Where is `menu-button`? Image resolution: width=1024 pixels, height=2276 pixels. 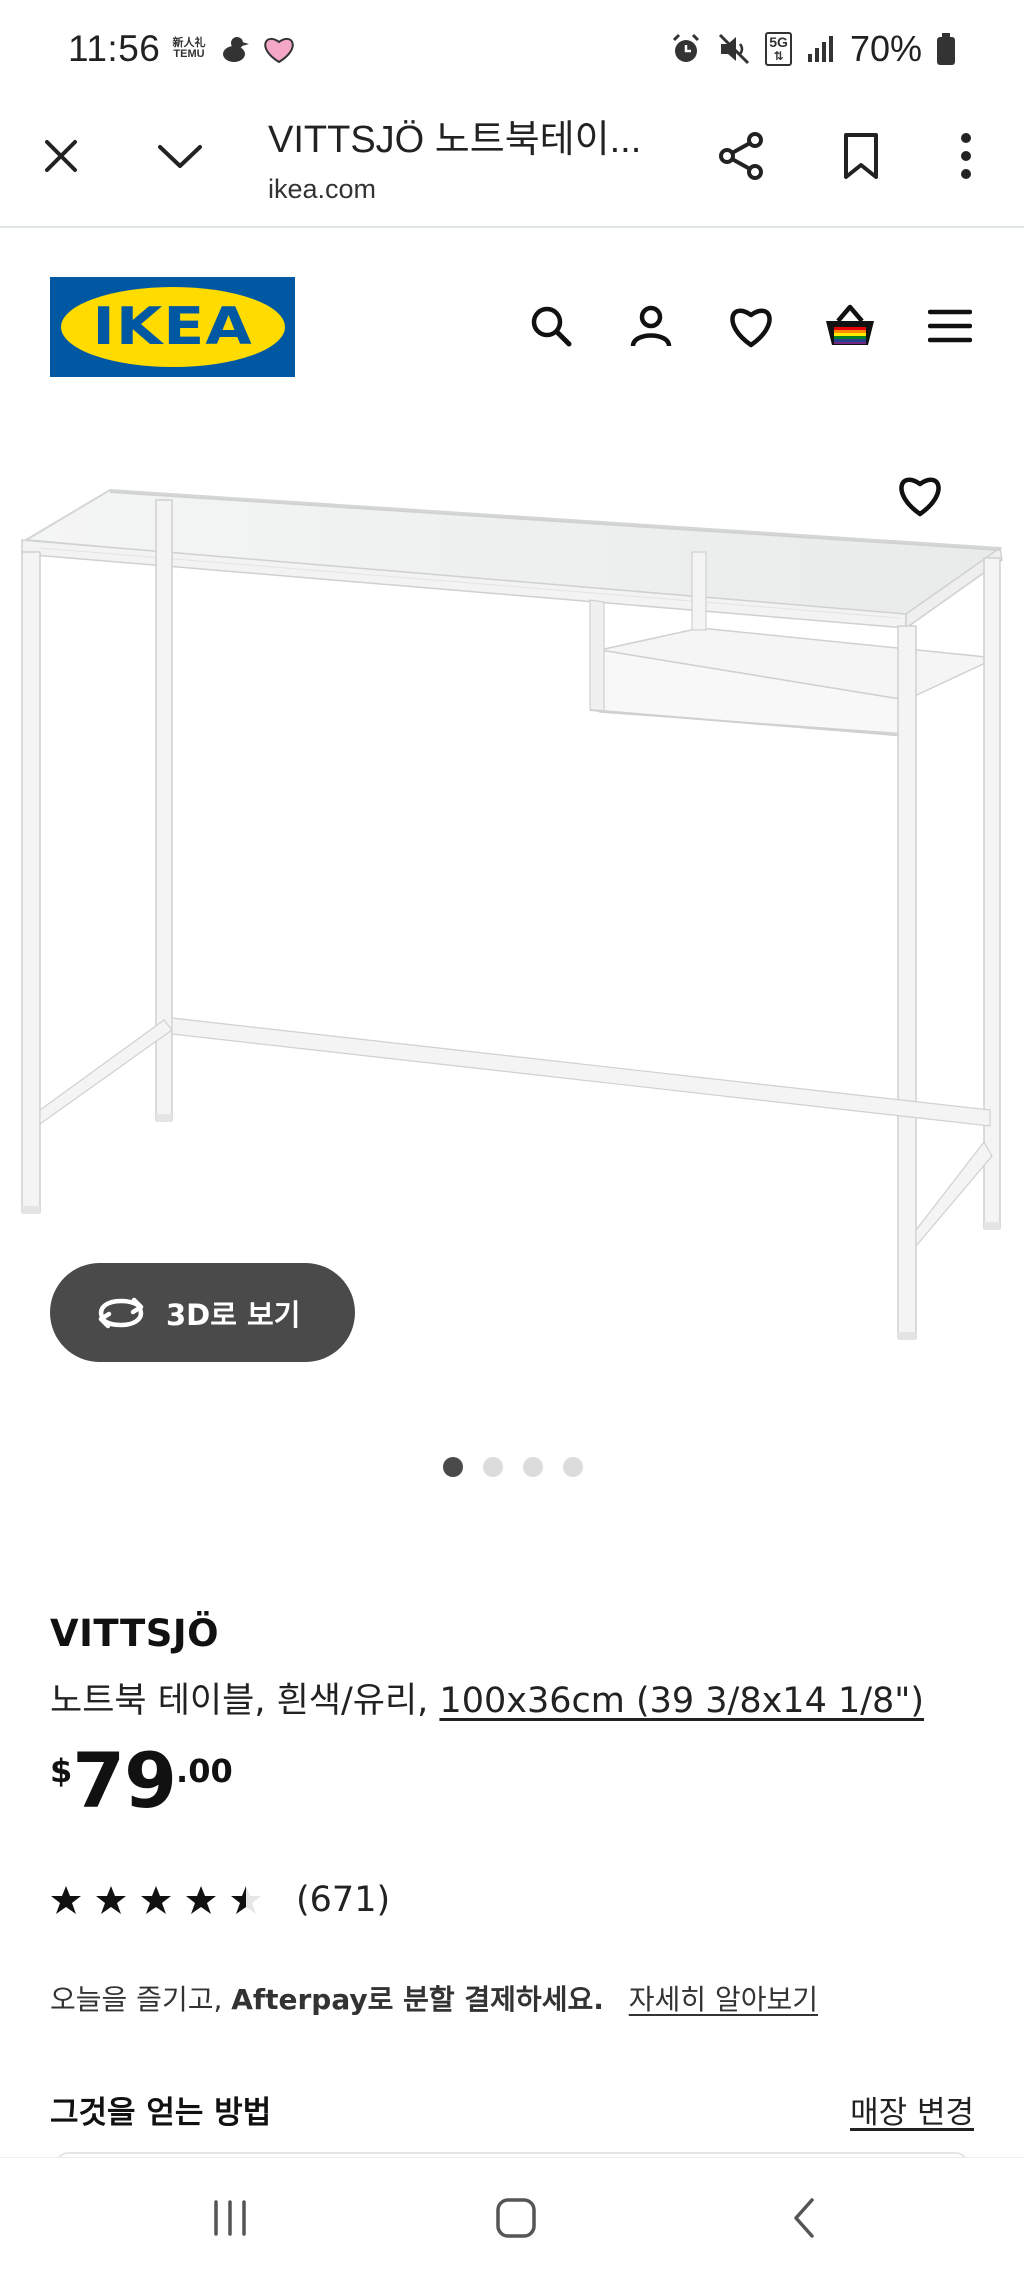 menu-button is located at coordinates (950, 326).